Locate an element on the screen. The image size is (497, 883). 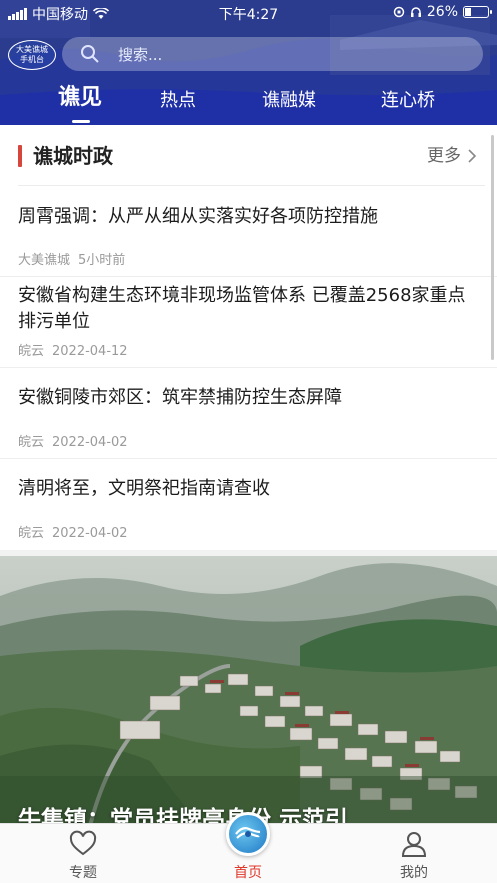
nav-item-mine: 我的 is located at coordinates (414, 853).